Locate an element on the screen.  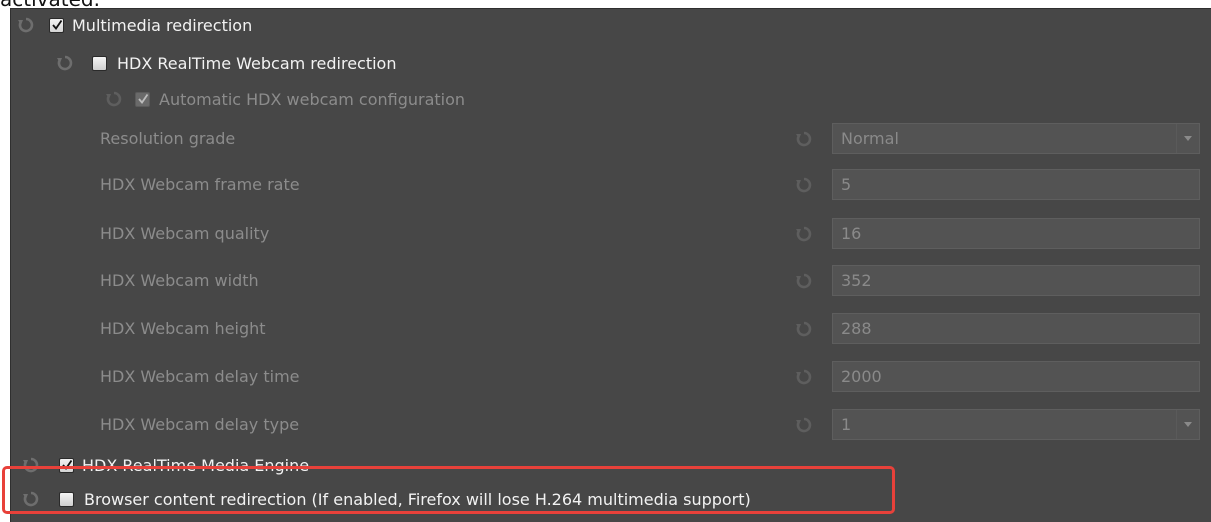
hdx-webcam-redirection-row: HDX RealTime Webcam redirection is located at coordinates (226, 63).